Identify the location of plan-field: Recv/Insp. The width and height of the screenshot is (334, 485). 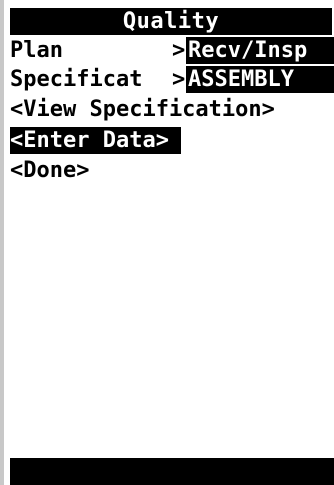
(260, 50).